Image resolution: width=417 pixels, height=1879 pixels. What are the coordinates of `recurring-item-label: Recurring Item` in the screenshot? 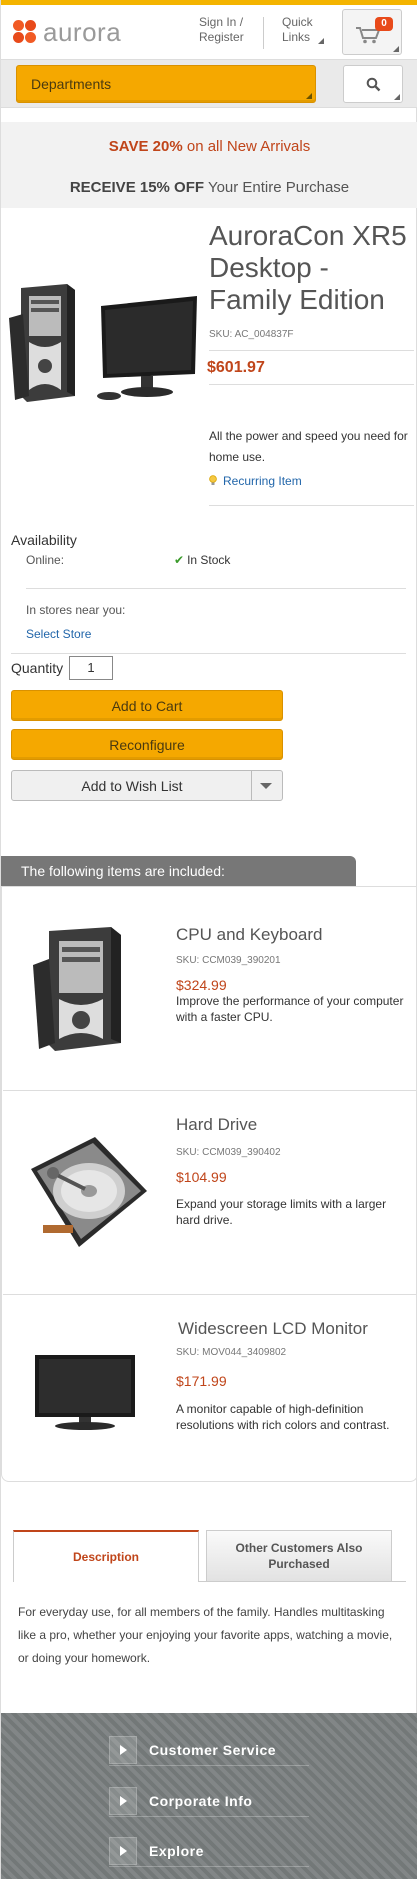 It's located at (262, 481).